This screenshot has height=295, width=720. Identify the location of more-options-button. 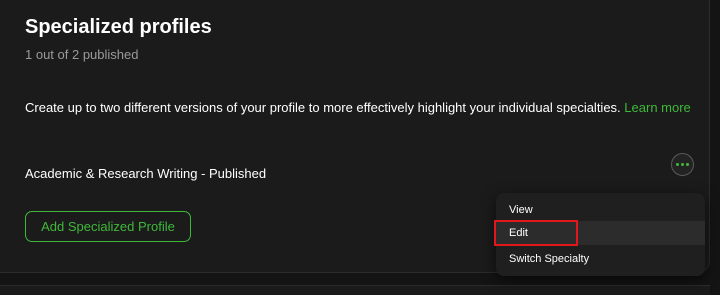
(682, 164).